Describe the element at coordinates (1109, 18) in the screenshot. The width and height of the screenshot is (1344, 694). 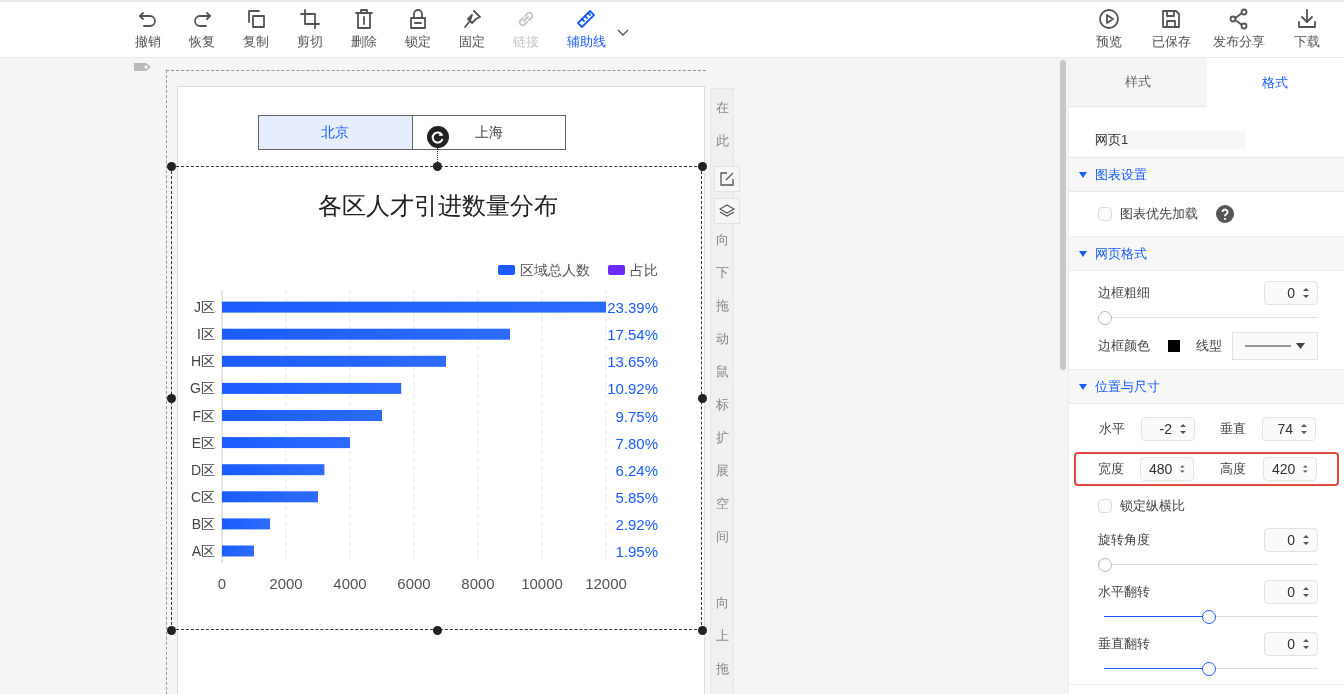
I see `play-icon` at that location.